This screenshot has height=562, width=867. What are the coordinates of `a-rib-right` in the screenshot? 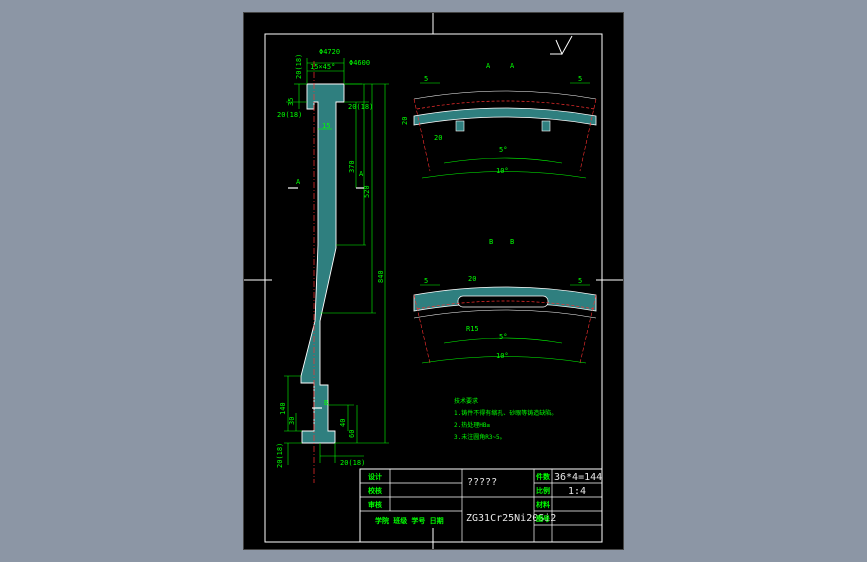 It's located at (546, 126).